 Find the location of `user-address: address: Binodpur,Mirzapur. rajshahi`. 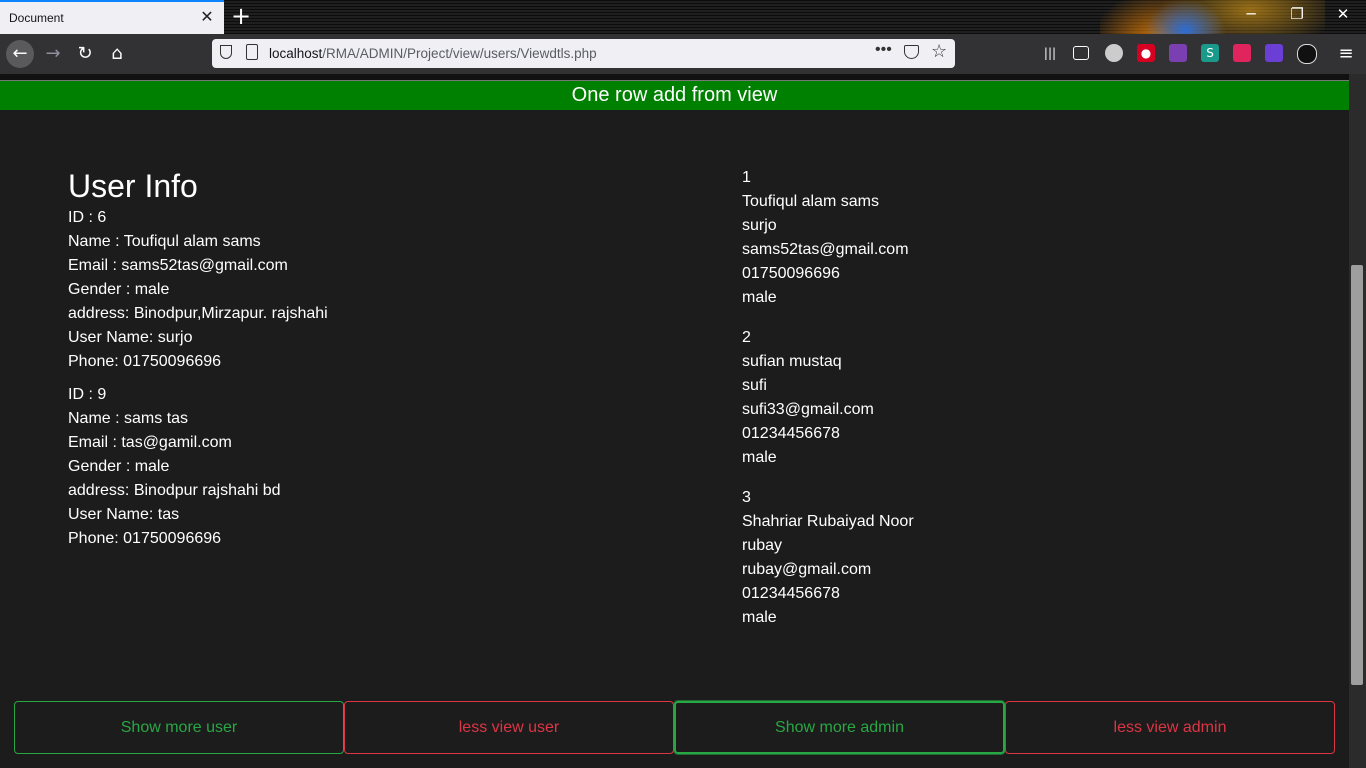

user-address: address: Binodpur,Mirzapur. rajshahi is located at coordinates (198, 313).